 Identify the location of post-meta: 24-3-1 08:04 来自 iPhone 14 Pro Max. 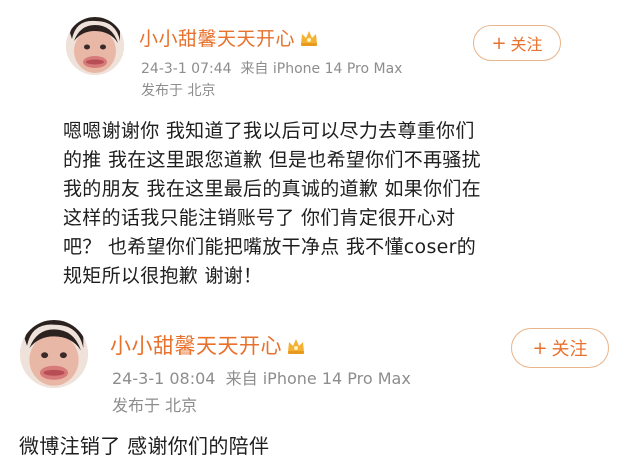
(261, 377).